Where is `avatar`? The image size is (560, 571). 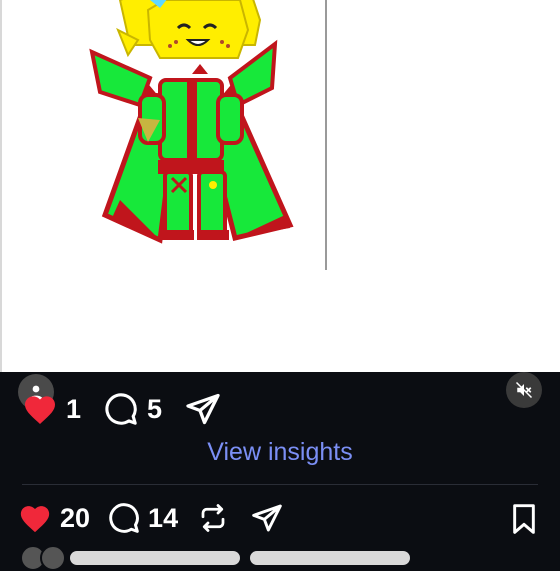 avatar is located at coordinates (53, 558).